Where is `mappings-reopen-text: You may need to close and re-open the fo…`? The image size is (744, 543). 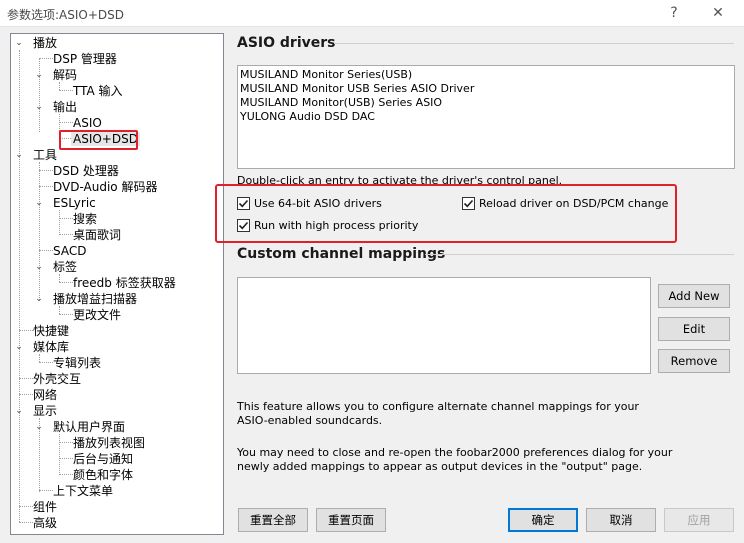
mappings-reopen-text: You may need to close and re-open the fo… is located at coordinates (455, 459).